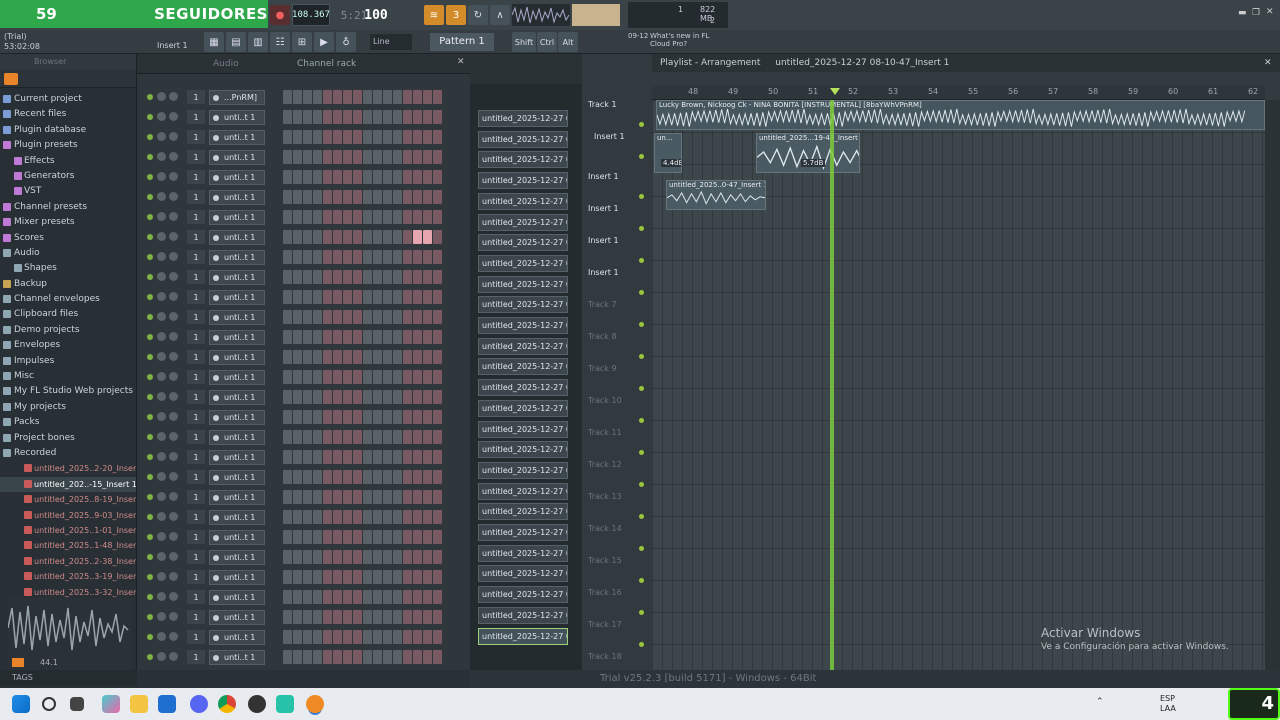 Image resolution: width=1280 pixels, height=720 pixels. Describe the element at coordinates (68, 438) in the screenshot. I see `browser-item: Project bones` at that location.